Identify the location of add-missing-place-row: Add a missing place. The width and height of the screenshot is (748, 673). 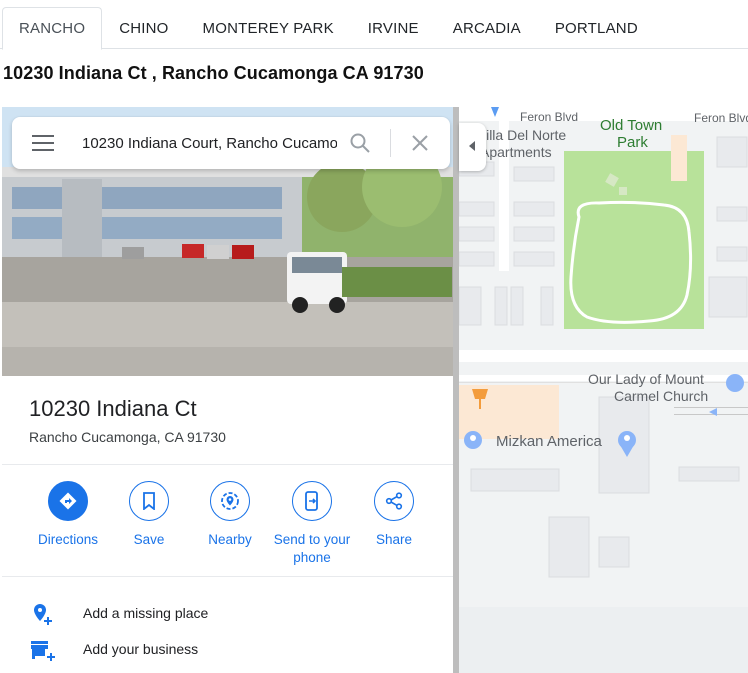
(227, 614).